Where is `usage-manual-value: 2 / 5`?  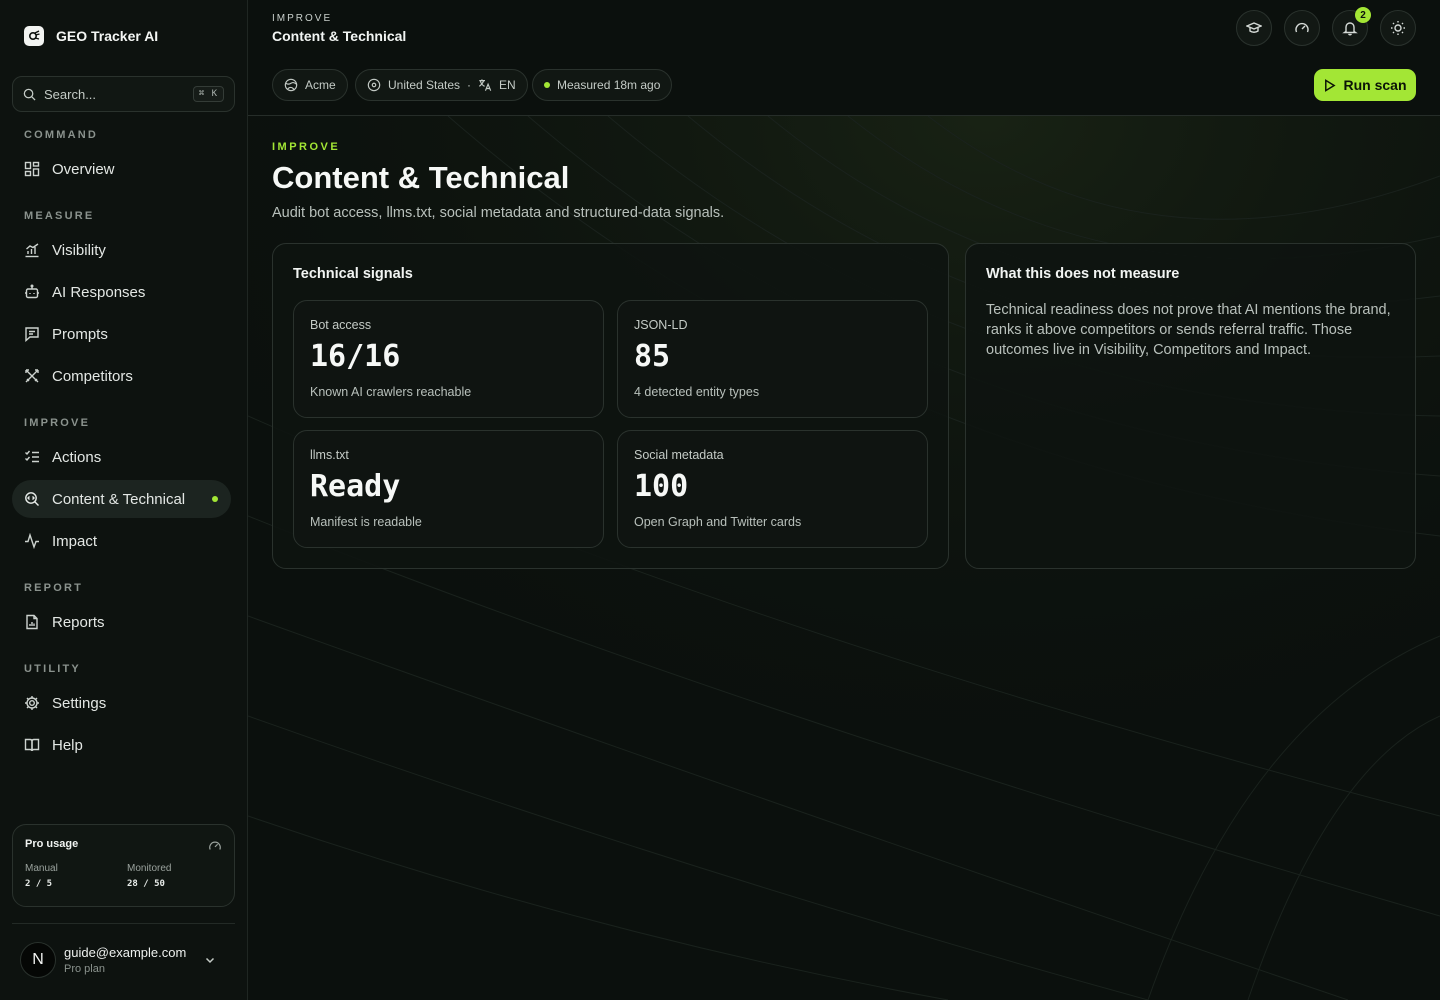
usage-manual-value: 2 / 5 is located at coordinates (39, 884).